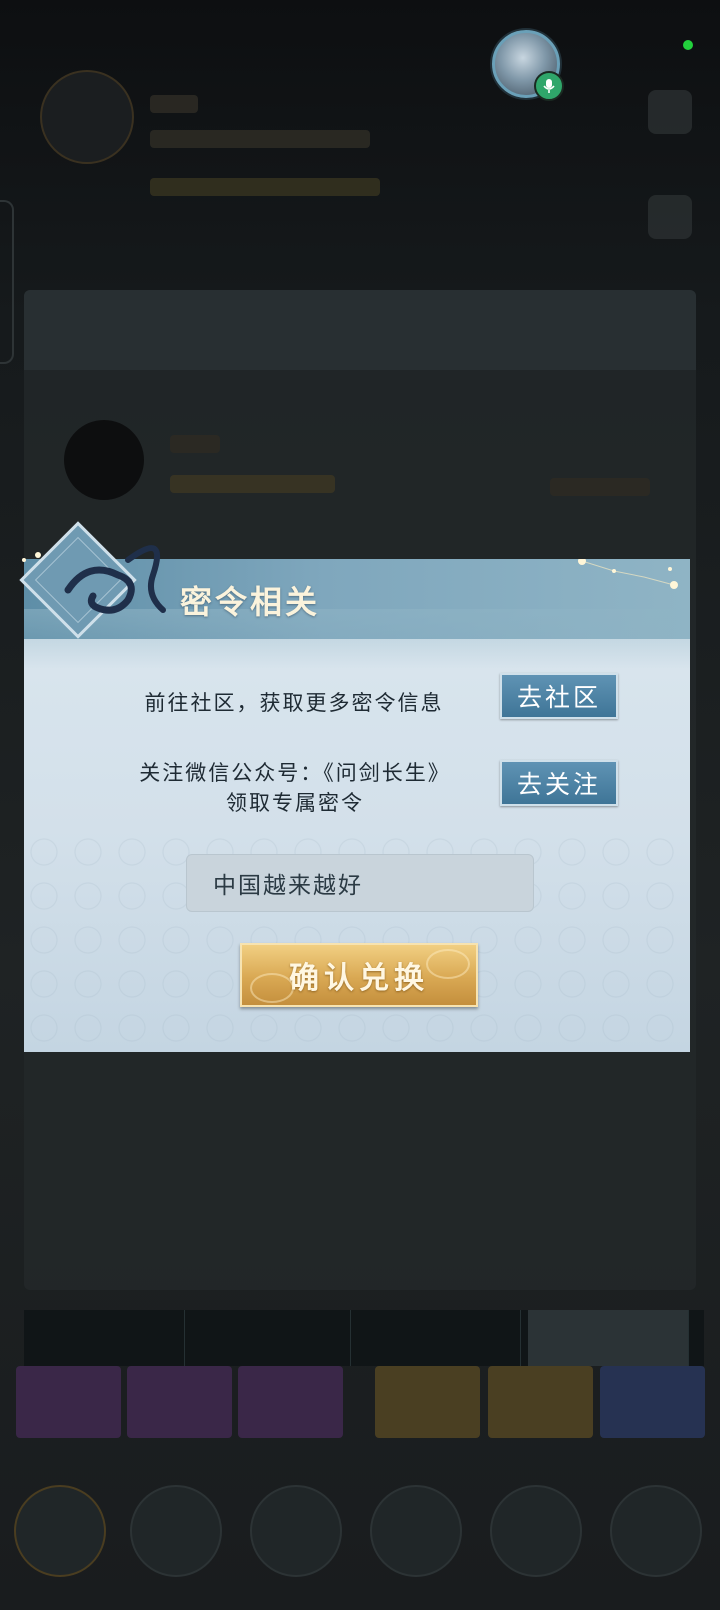  What do you see at coordinates (559, 783) in the screenshot?
I see `go-follow-button: 去关注` at bounding box center [559, 783].